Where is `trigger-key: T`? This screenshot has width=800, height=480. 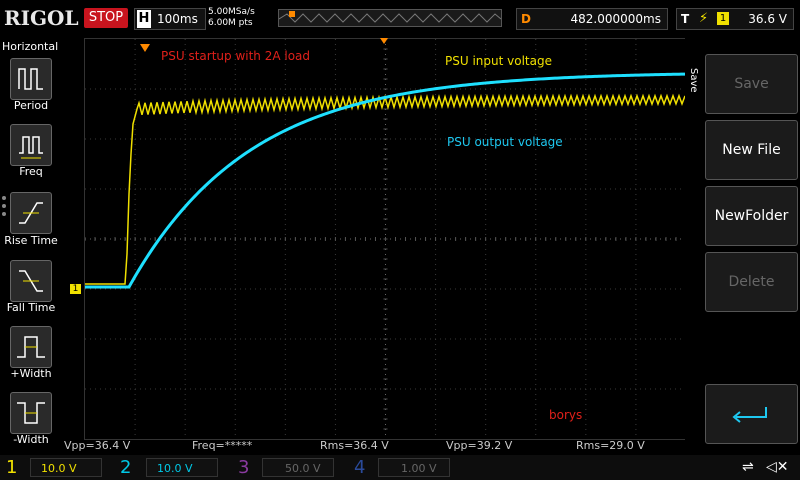 trigger-key: T is located at coordinates (685, 19).